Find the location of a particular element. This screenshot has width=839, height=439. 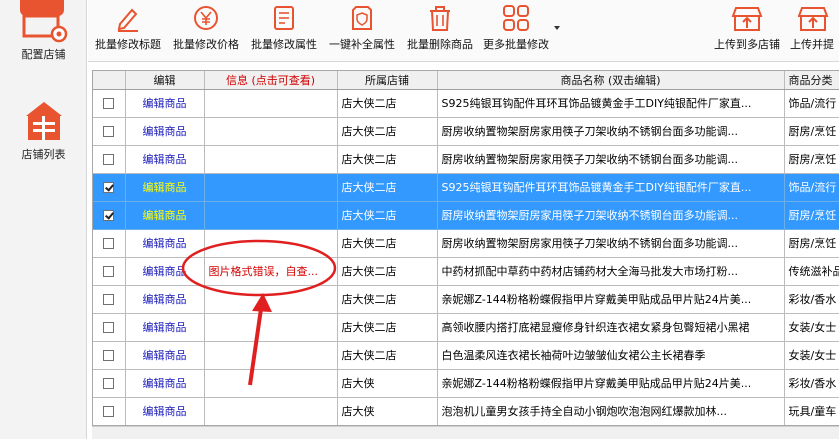

sidebar-item-shop-list: 店铺列表 is located at coordinates (43, 137).